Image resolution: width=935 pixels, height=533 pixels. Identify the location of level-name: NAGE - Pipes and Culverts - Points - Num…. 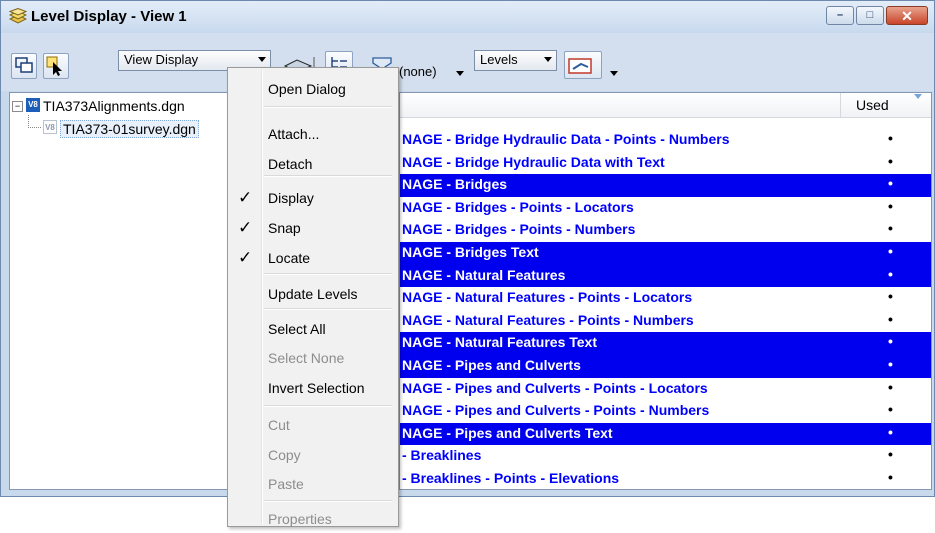
(556, 410).